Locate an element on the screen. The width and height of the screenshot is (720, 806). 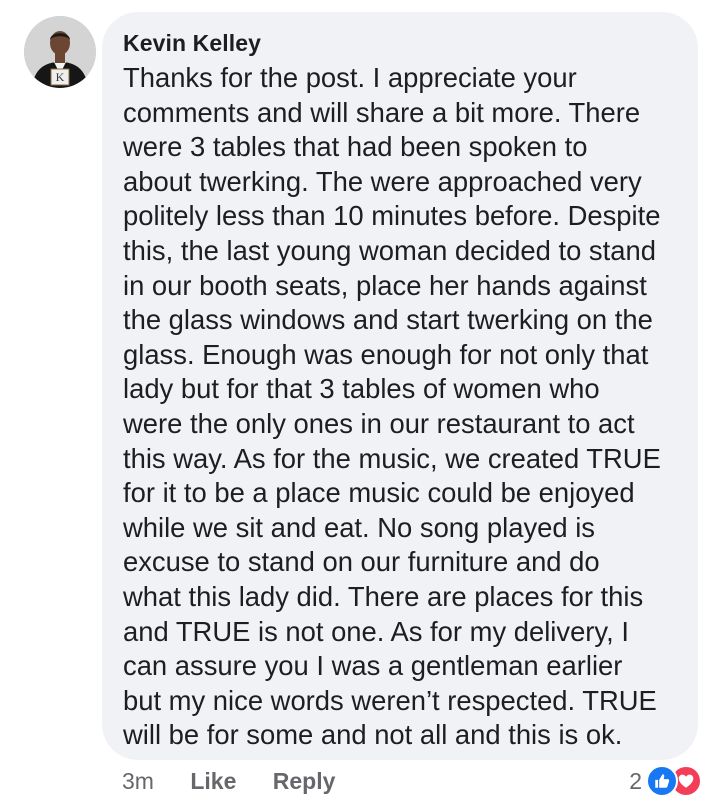
like-button: Like is located at coordinates (213, 781).